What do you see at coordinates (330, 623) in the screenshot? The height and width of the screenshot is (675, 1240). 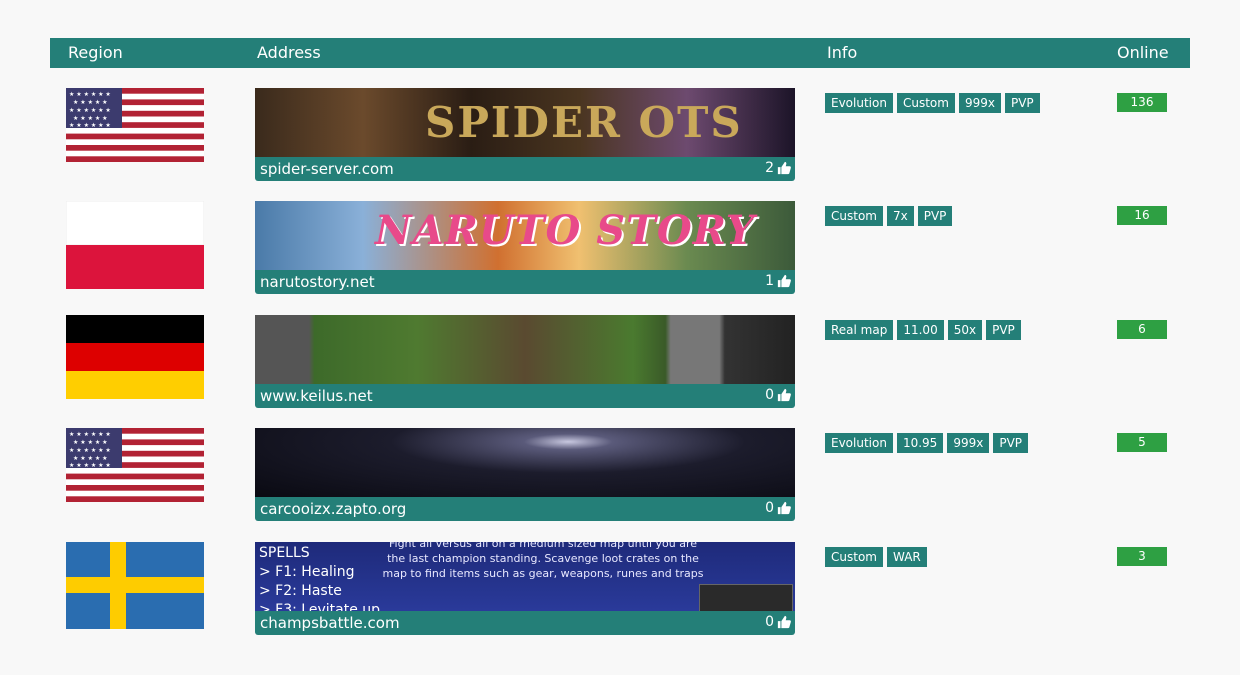 I see `server-address-link: champsbattle.com` at bounding box center [330, 623].